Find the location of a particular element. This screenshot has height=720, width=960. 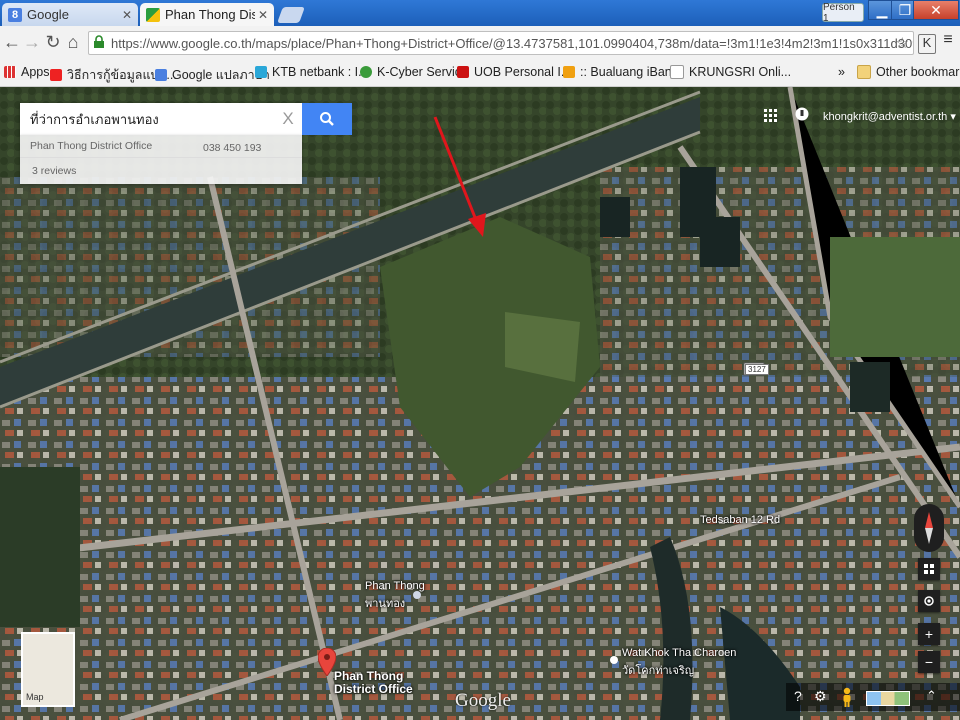

uob-icon is located at coordinates (463, 72).